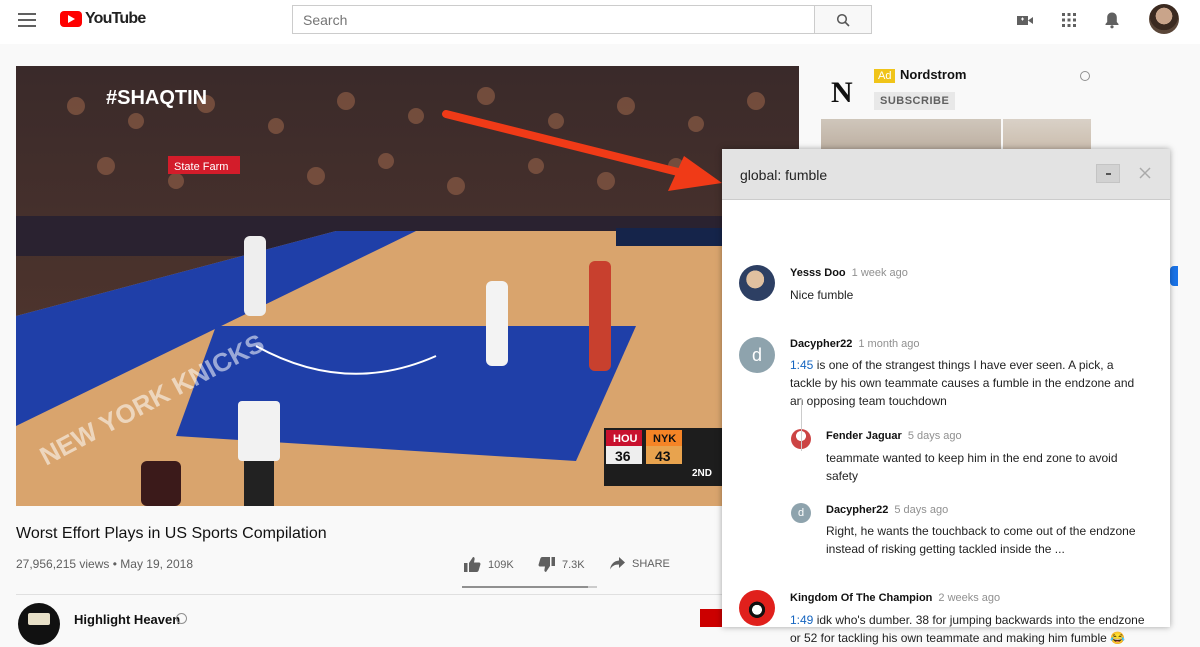 This screenshot has width=1200, height=647. I want to click on video-meta: 27,956,215 views • May 19, 2018, so click(104, 564).